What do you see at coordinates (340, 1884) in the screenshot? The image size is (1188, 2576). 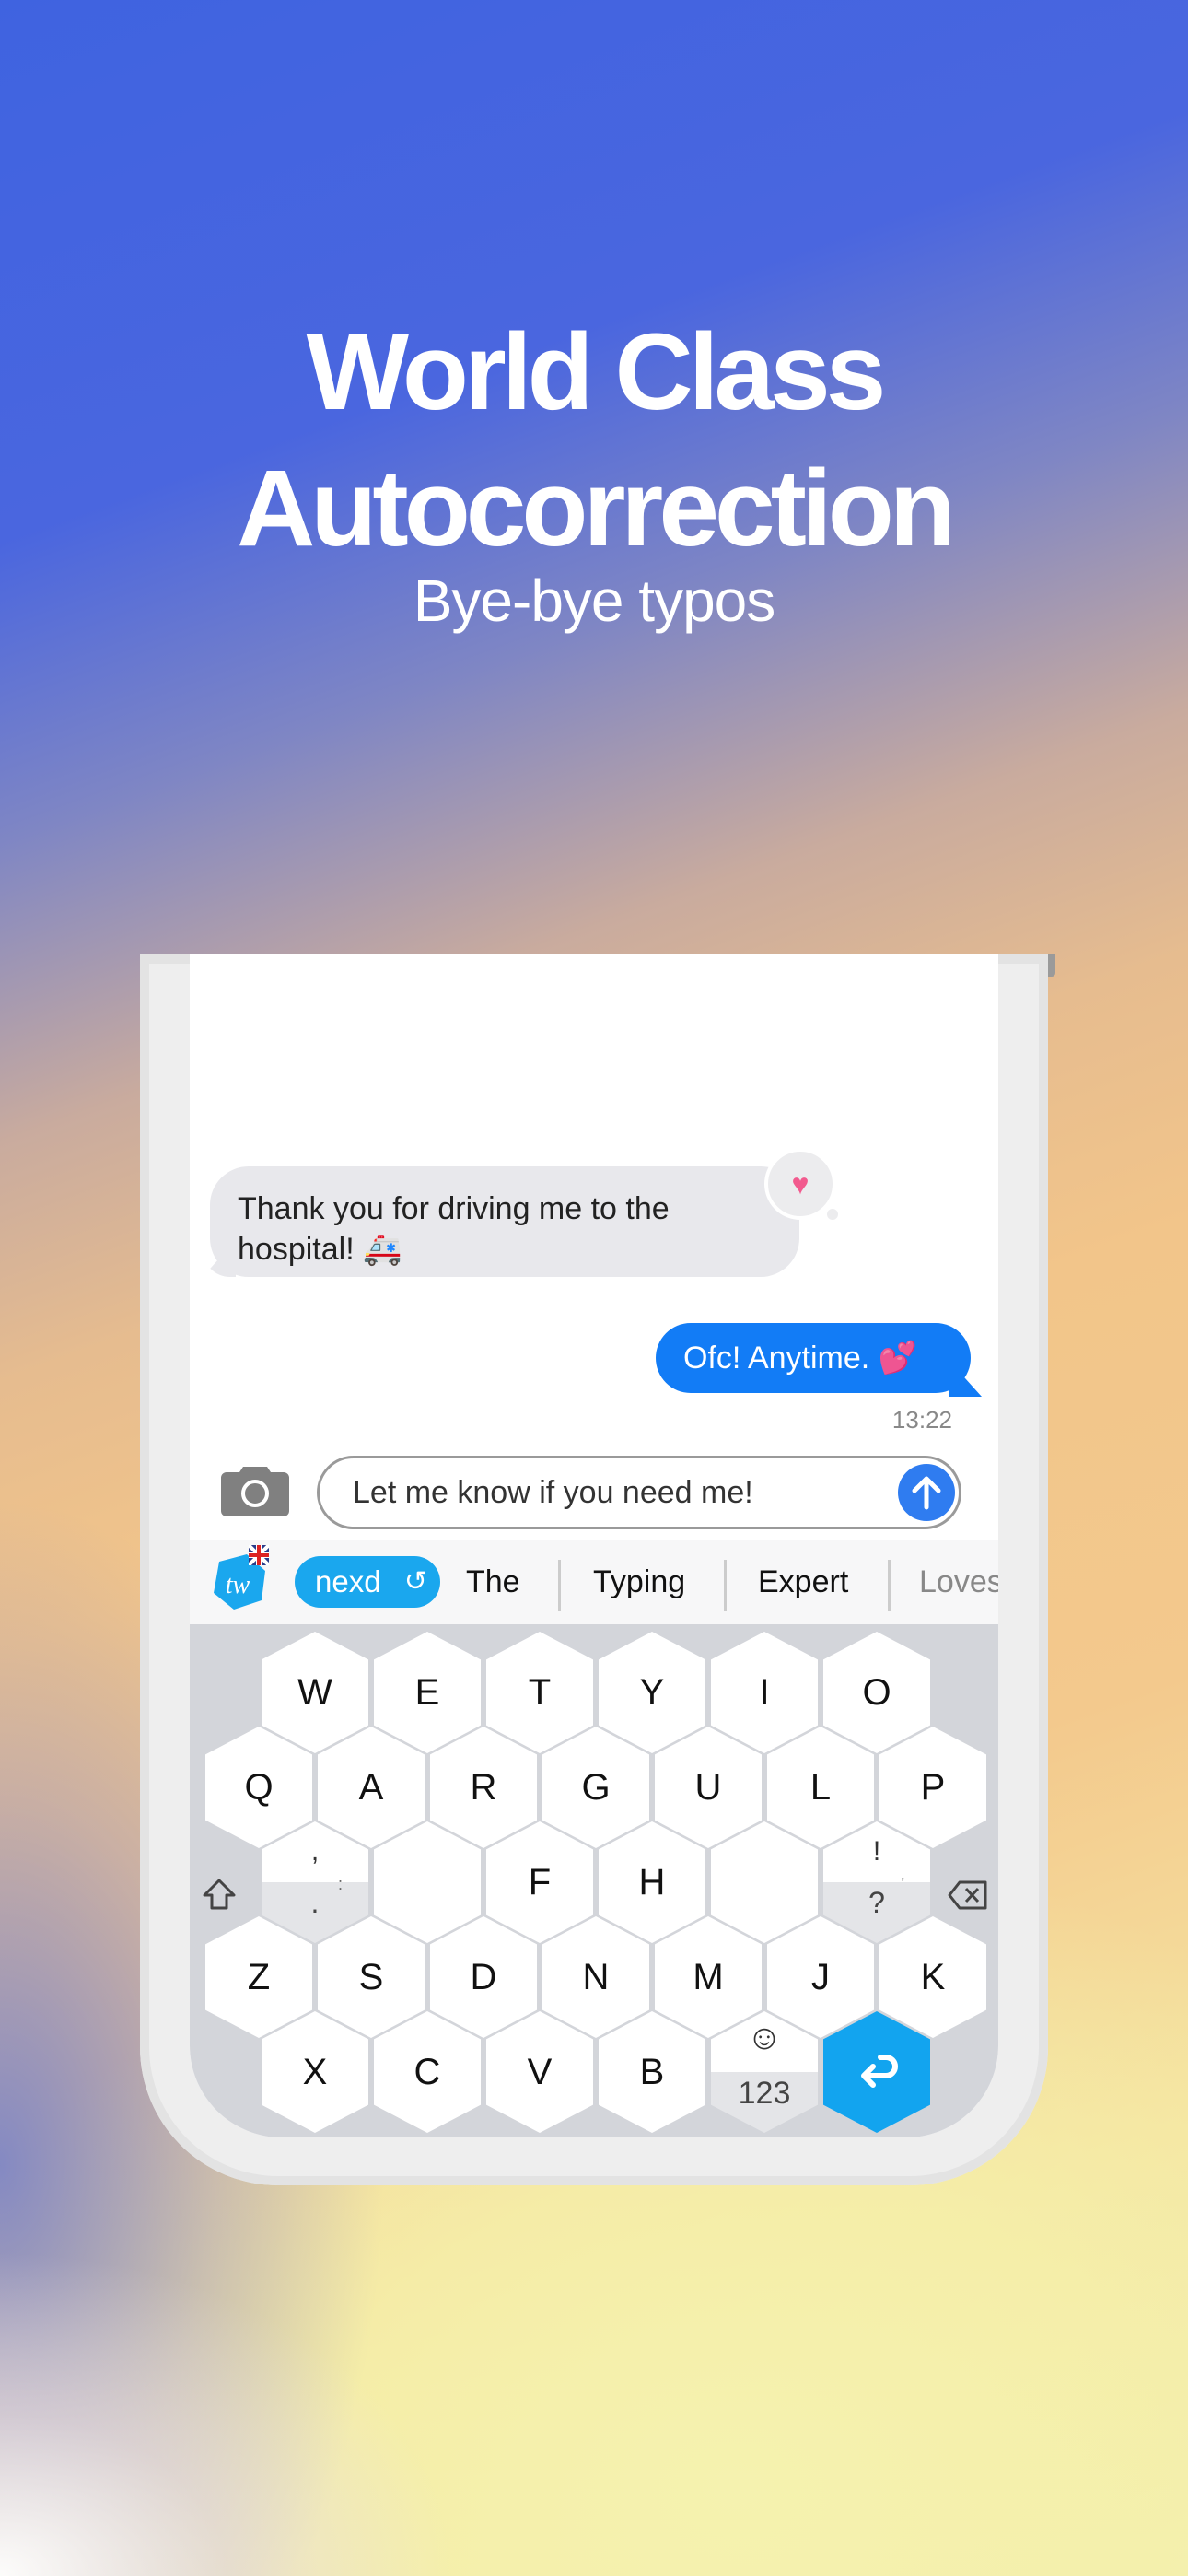 I see `key-side-label: :` at bounding box center [340, 1884].